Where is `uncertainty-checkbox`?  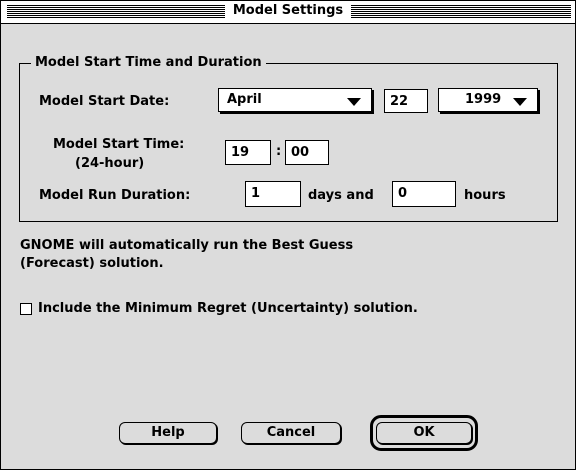 uncertainty-checkbox is located at coordinates (26, 309).